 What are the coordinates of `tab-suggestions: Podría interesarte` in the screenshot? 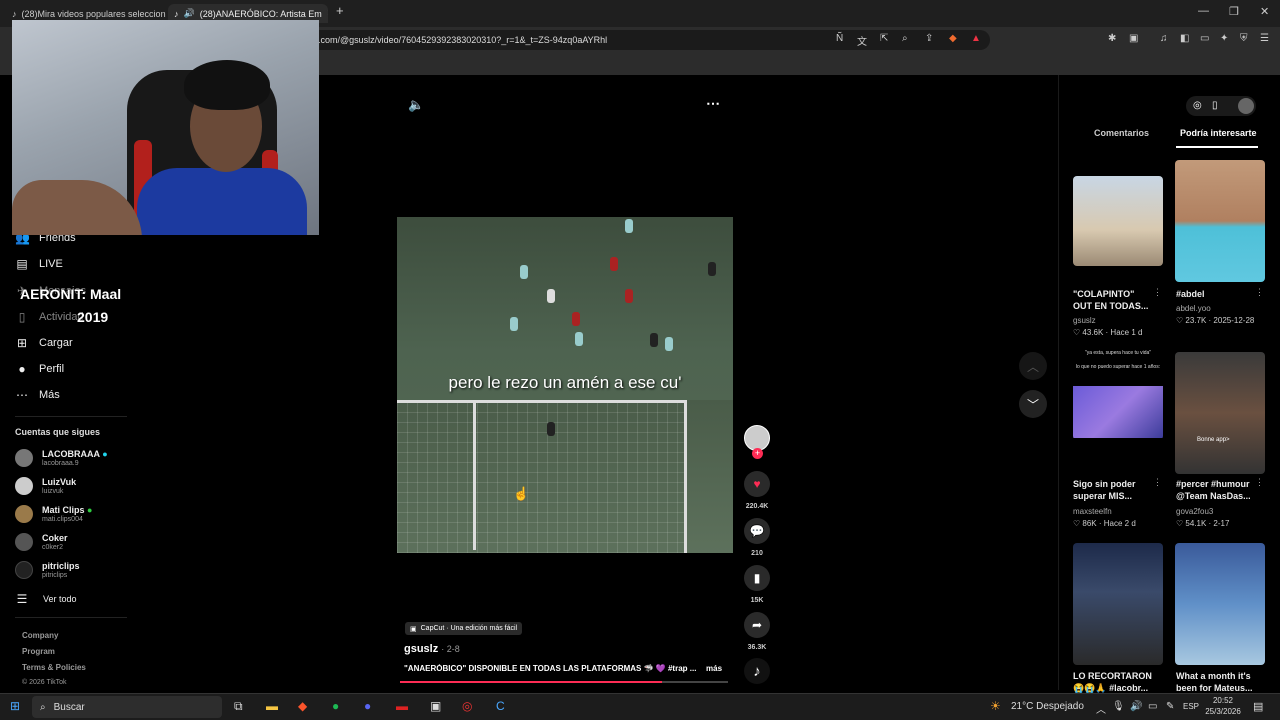 It's located at (1218, 133).